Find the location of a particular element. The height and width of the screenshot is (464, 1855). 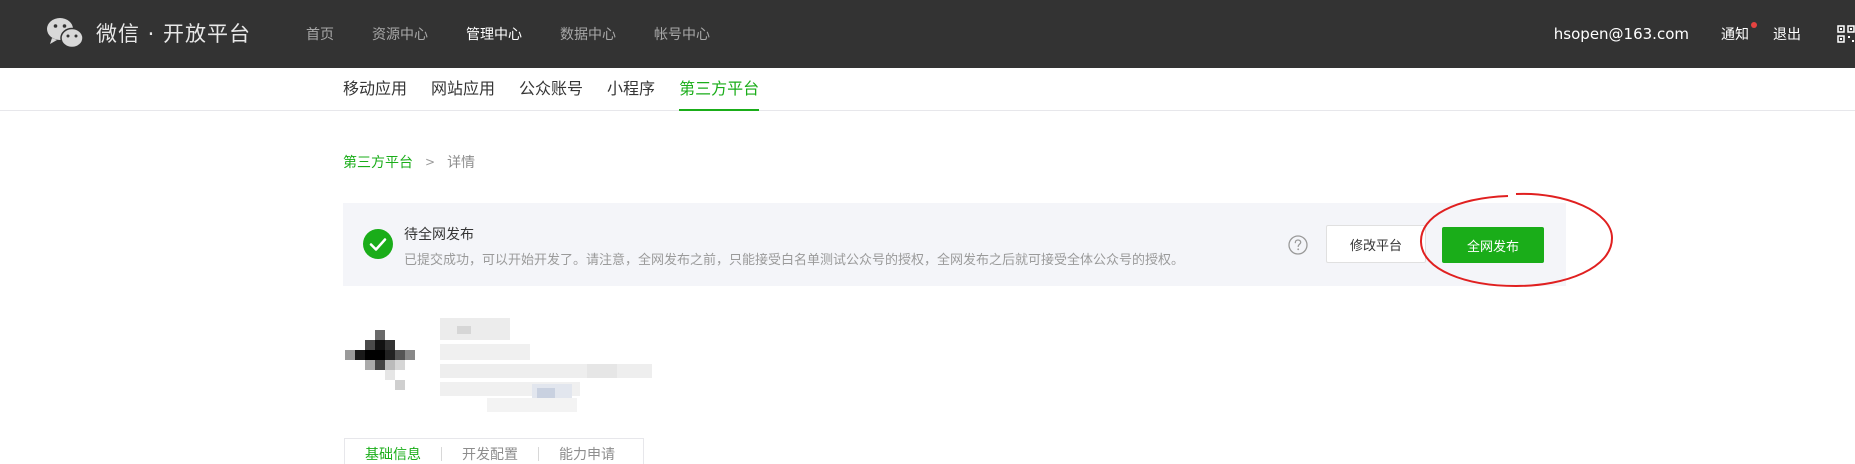

logo-text: 微信 · 开放平台 is located at coordinates (174, 34).